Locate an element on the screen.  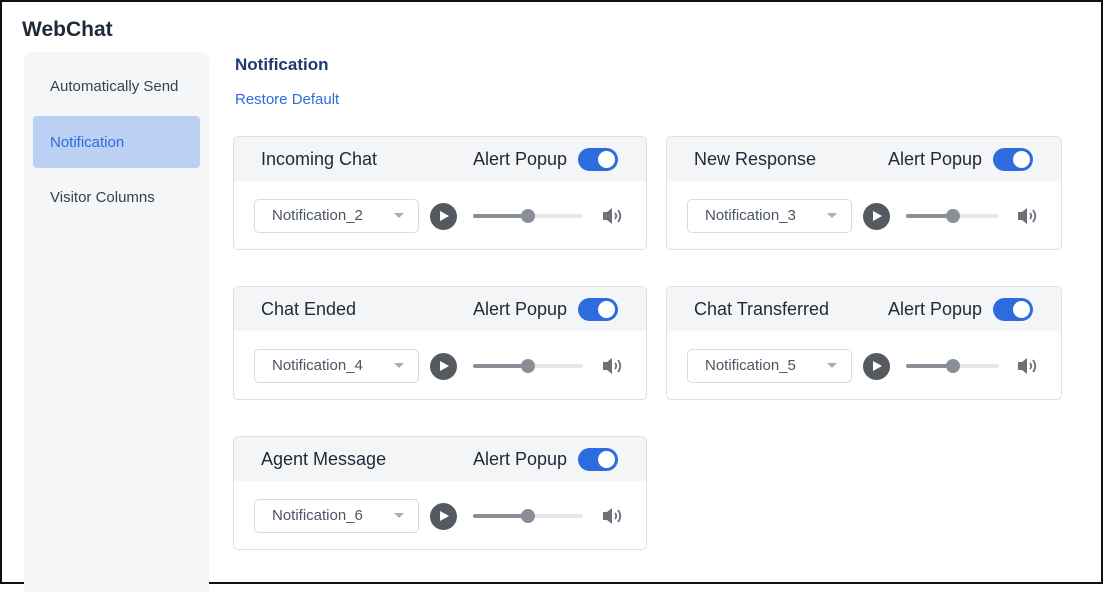
sound-select-value: Notification_4 is located at coordinates (317, 365).